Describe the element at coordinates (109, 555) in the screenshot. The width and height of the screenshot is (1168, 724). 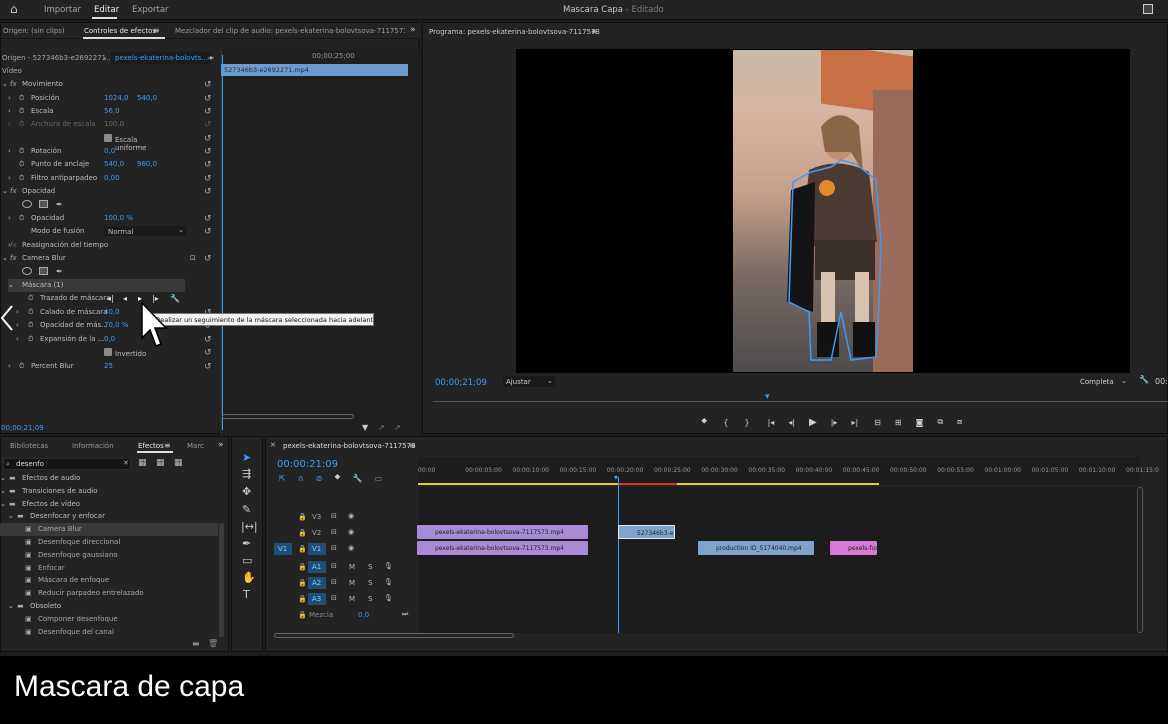
I see `effects-list-item: ▣ Desenfoque gaussiano` at that location.